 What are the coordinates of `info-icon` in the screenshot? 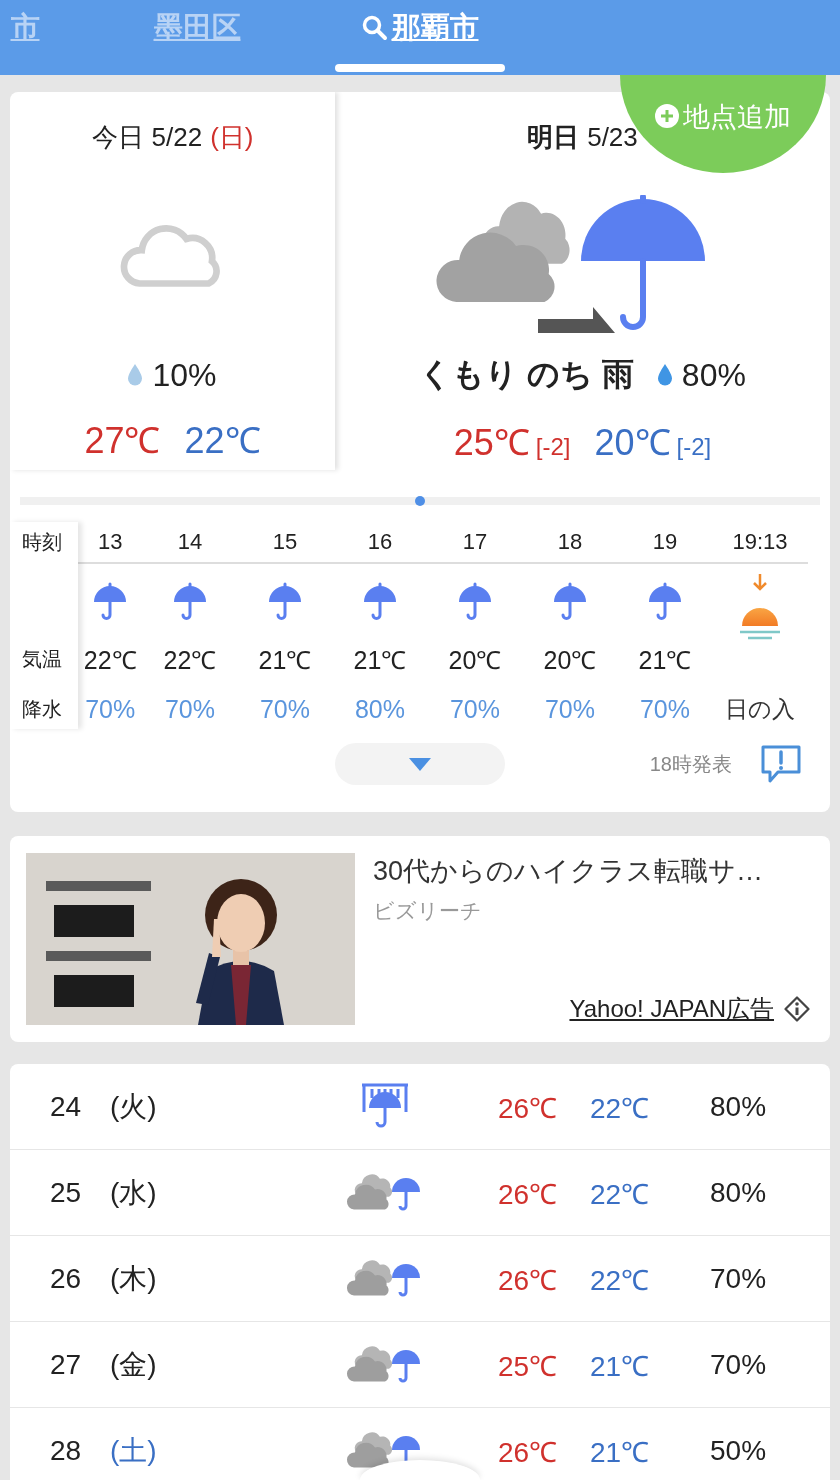 It's located at (797, 1009).